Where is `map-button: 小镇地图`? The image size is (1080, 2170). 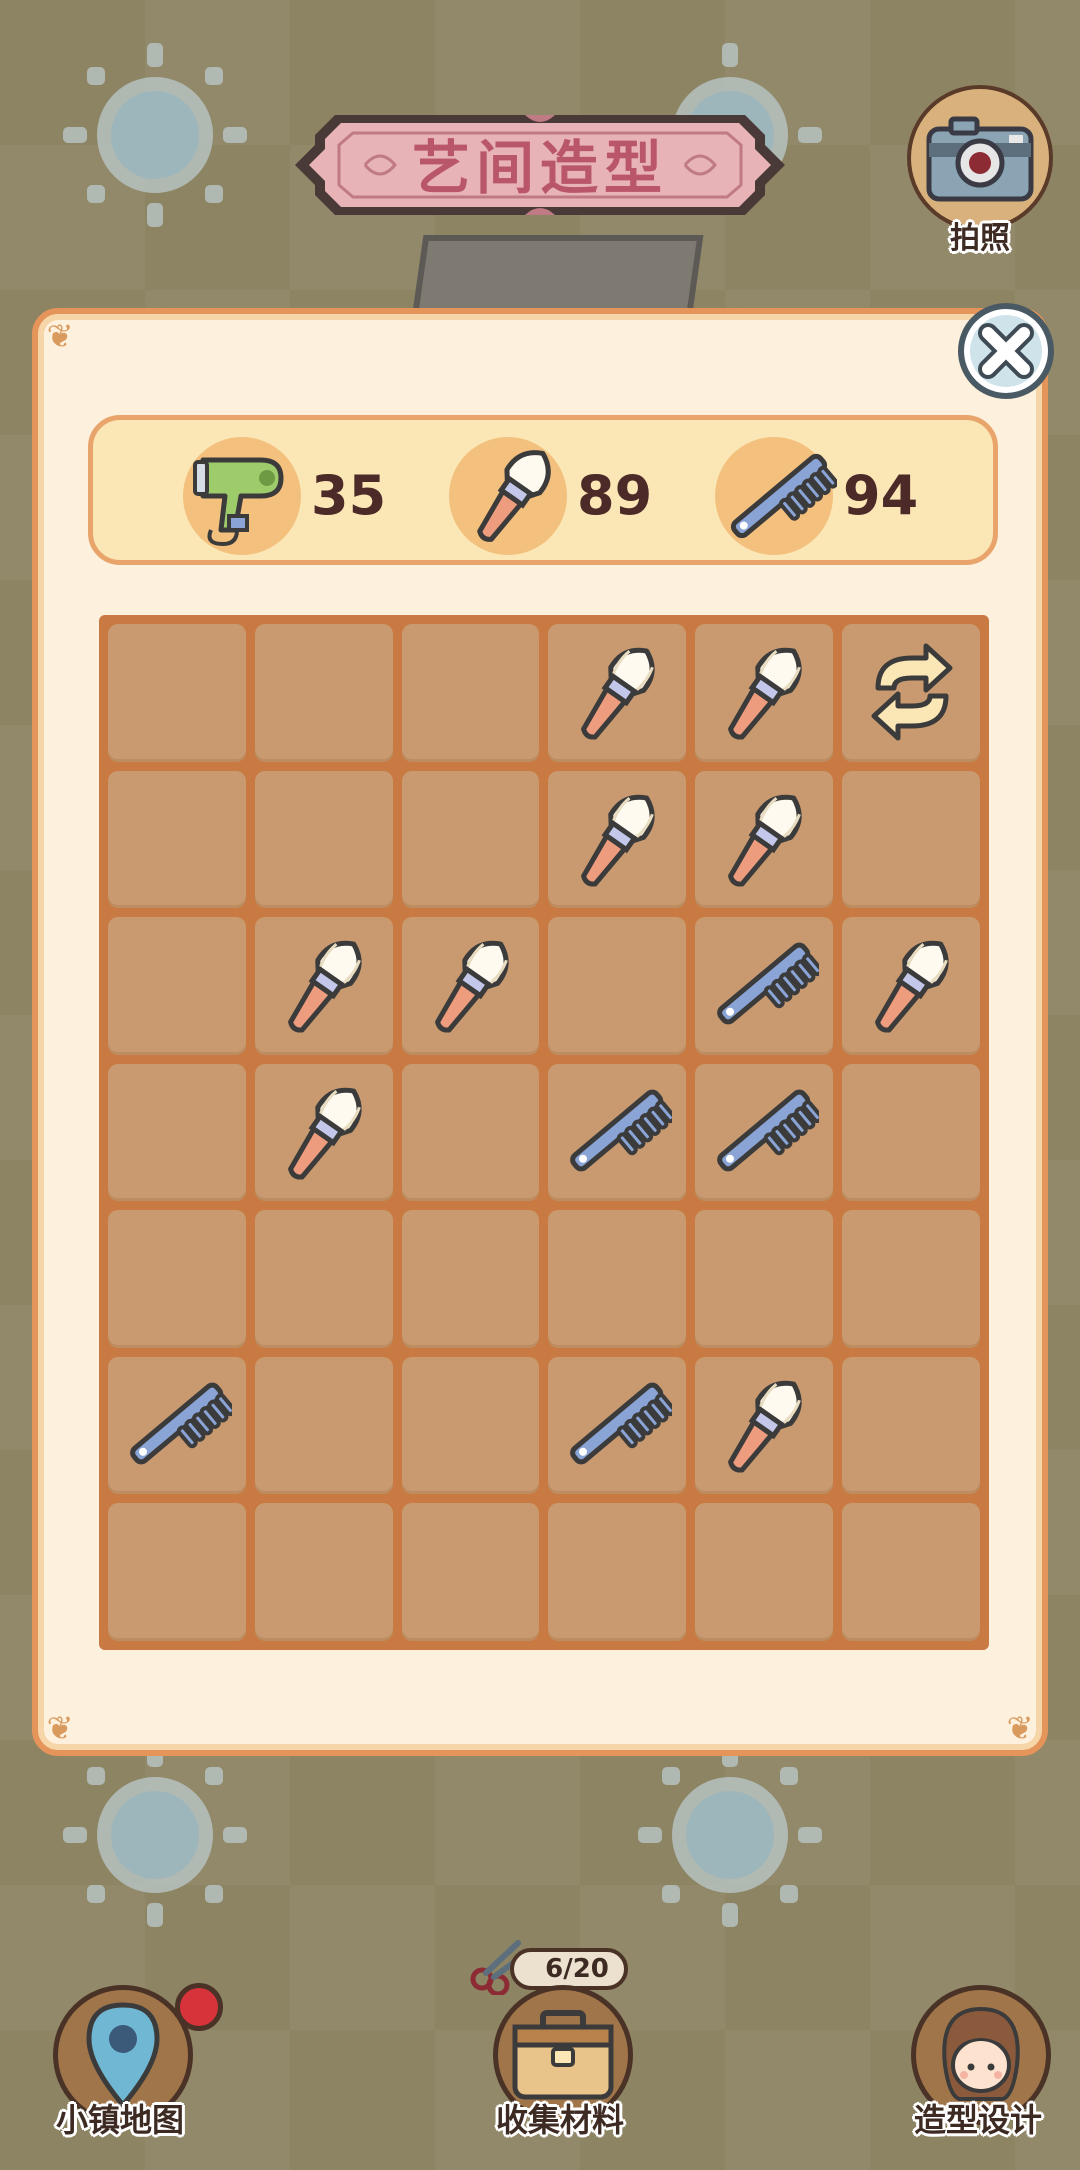
map-button: 小镇地图 is located at coordinates (129, 2071).